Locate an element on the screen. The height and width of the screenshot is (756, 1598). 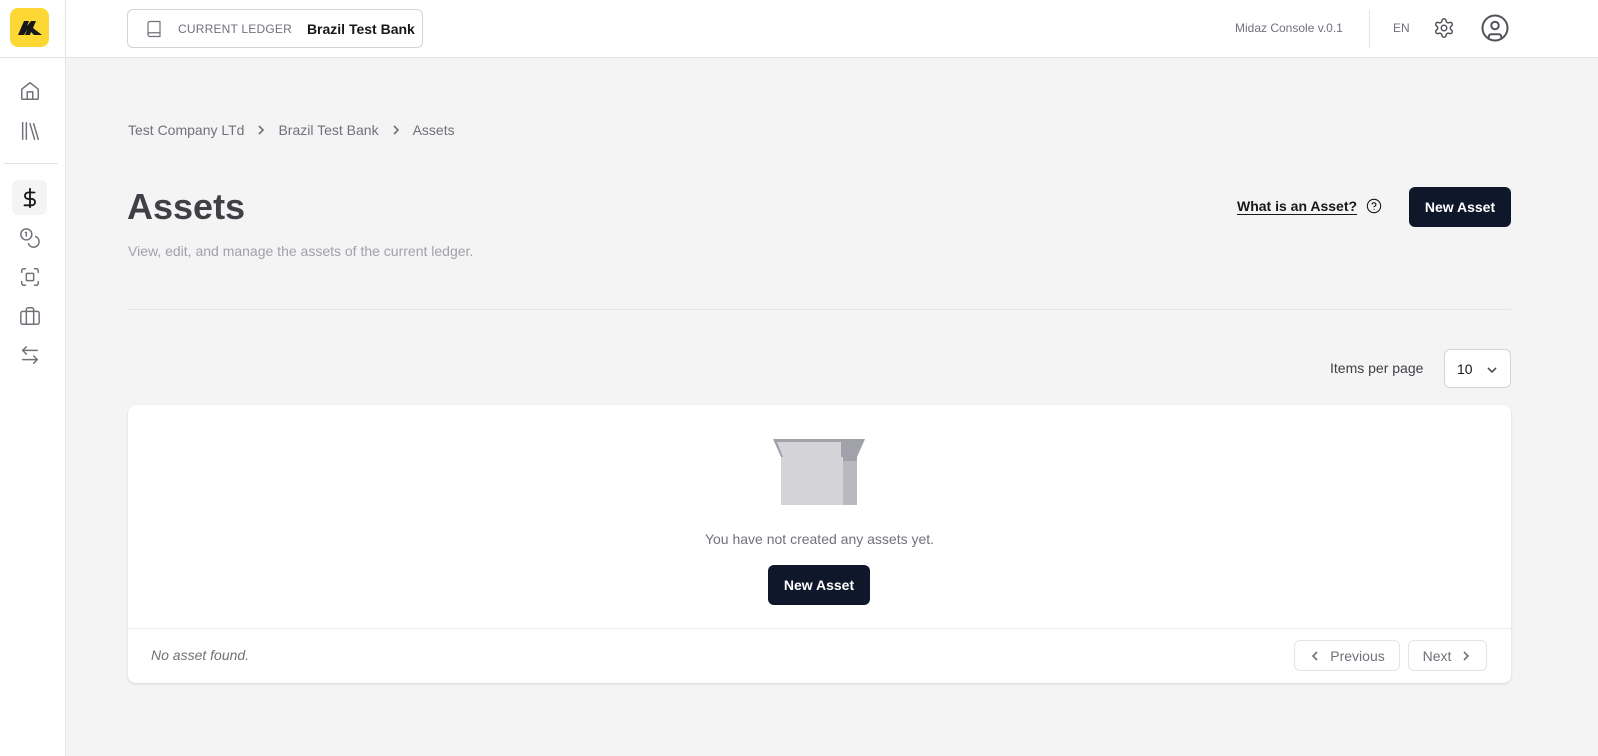
sidebar-item-portfolios is located at coordinates (29, 237).